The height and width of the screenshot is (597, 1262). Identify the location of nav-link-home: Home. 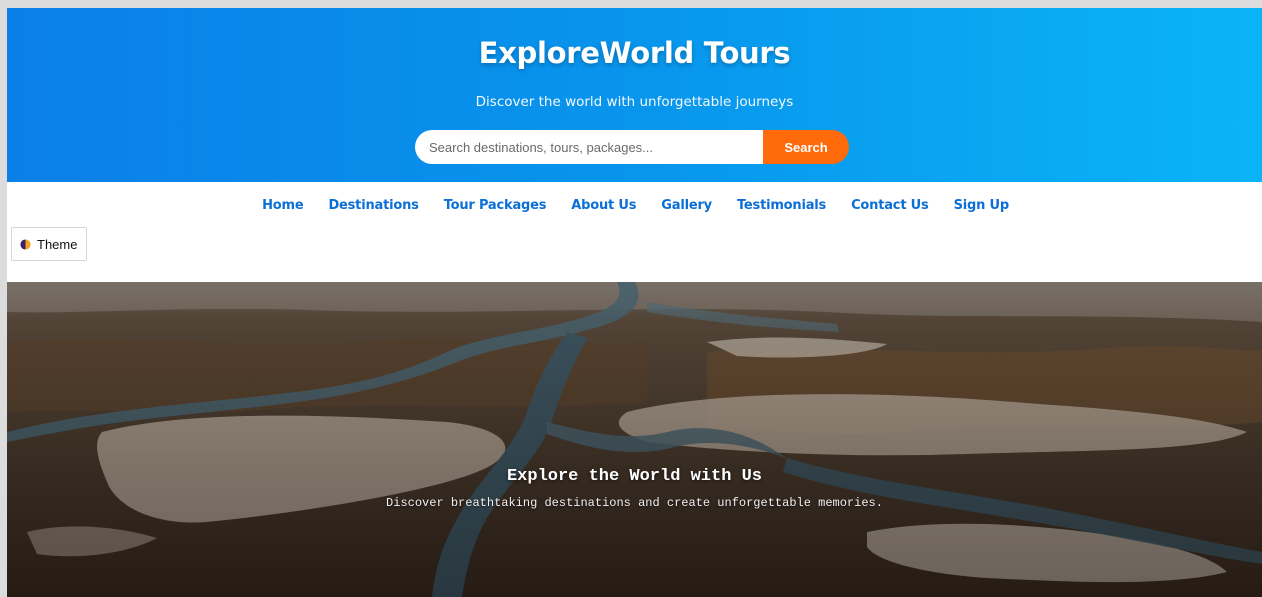
(283, 205).